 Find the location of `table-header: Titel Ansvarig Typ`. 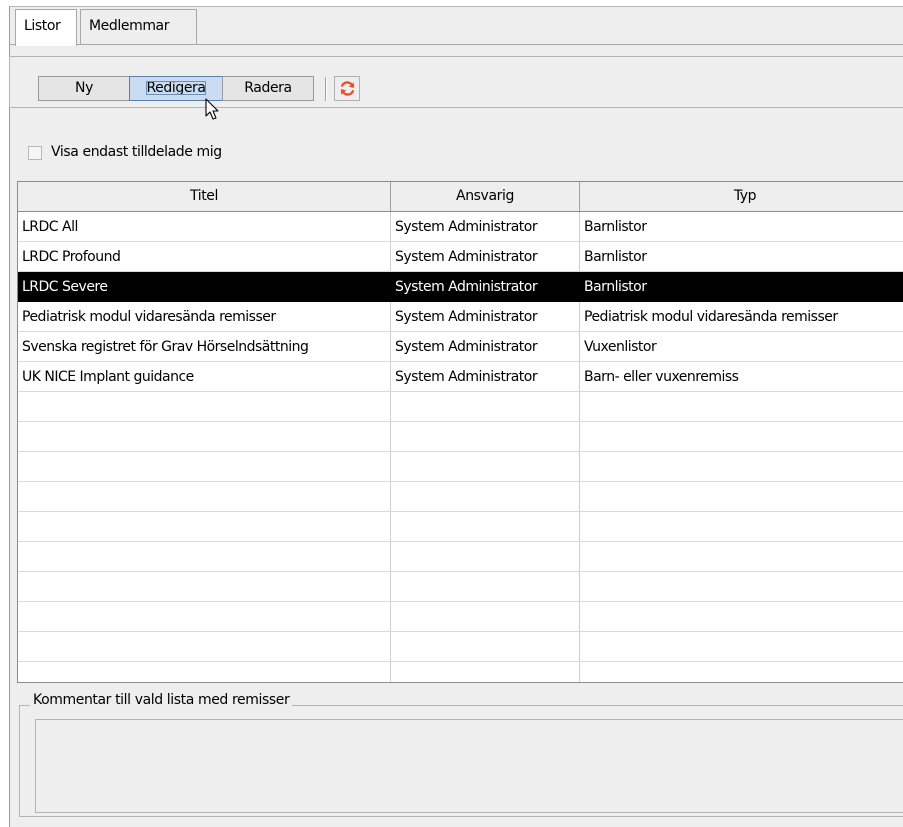

table-header: Titel Ansvarig Typ is located at coordinates (460, 197).